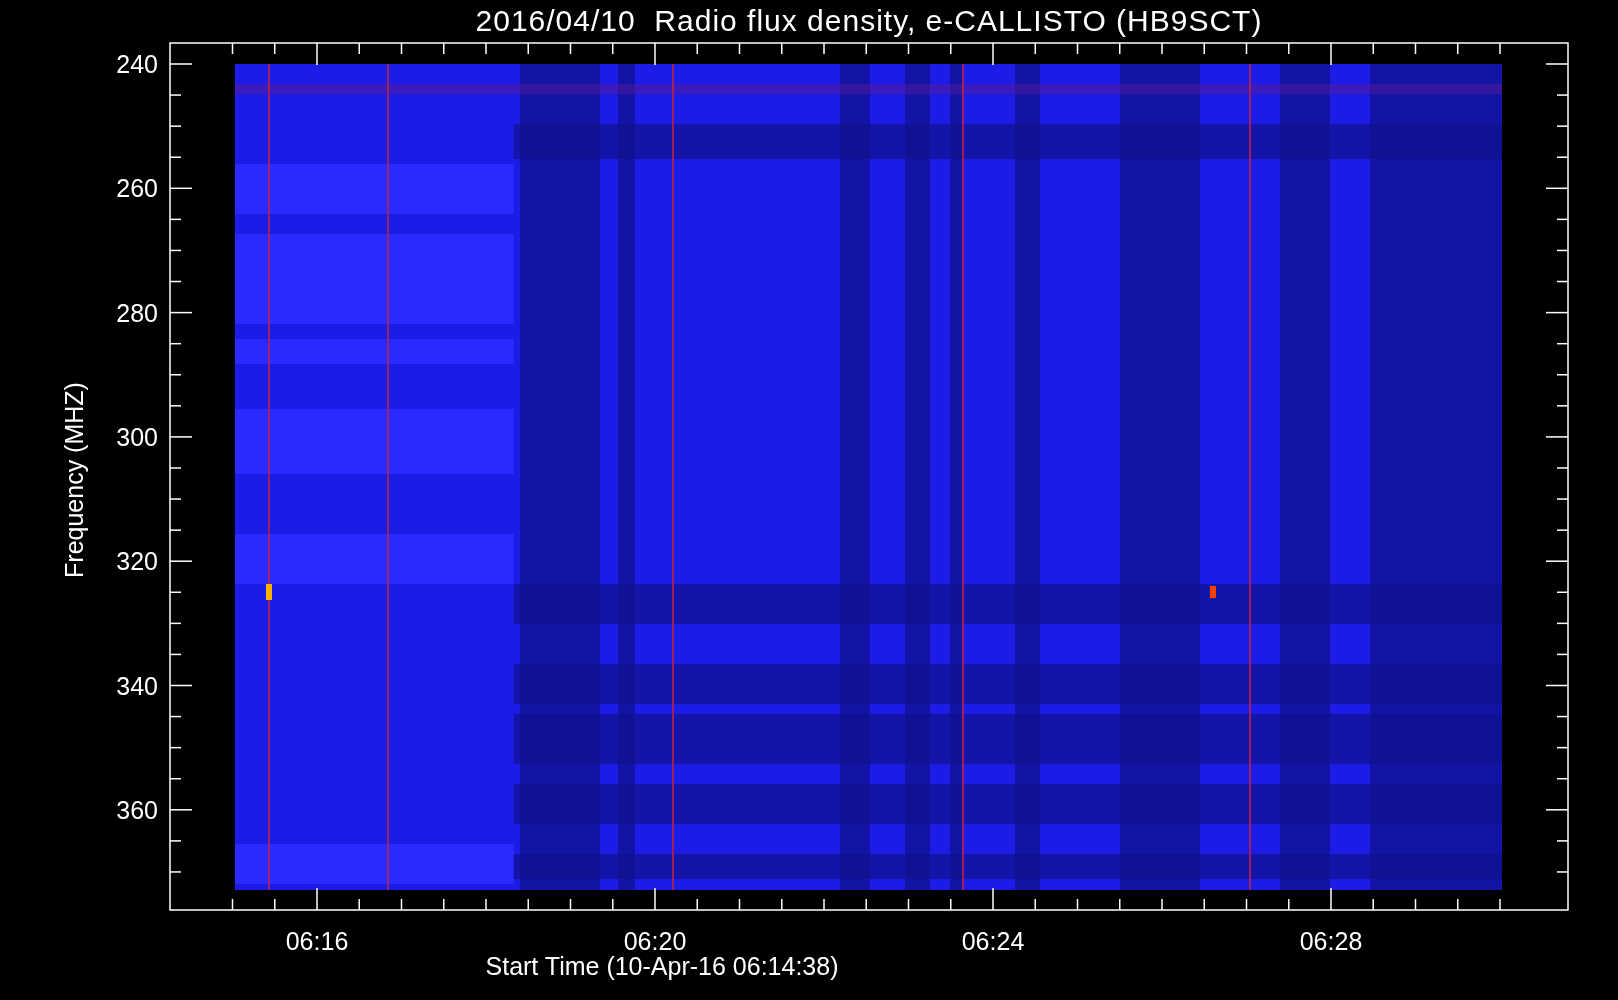 The width and height of the screenshot is (1618, 1000). Describe the element at coordinates (869, 20) in the screenshot. I see `chart-title: 2016/04/10 Radio flux density, e-CALLISTO (HB9SCT)` at that location.